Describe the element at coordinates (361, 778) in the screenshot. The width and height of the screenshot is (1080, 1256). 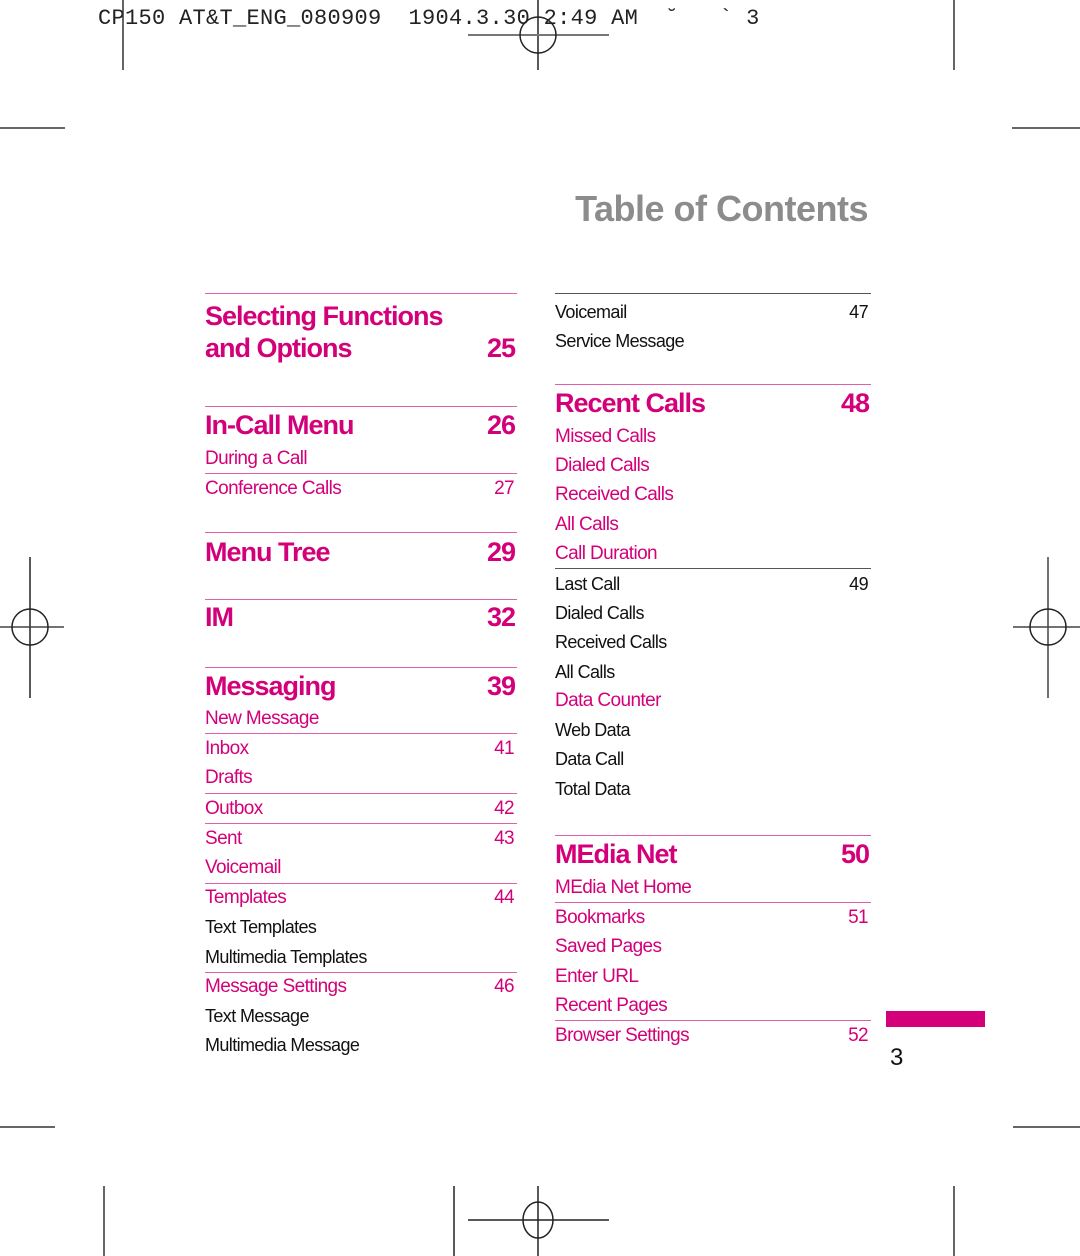
I see `toc-item: Drafts` at that location.